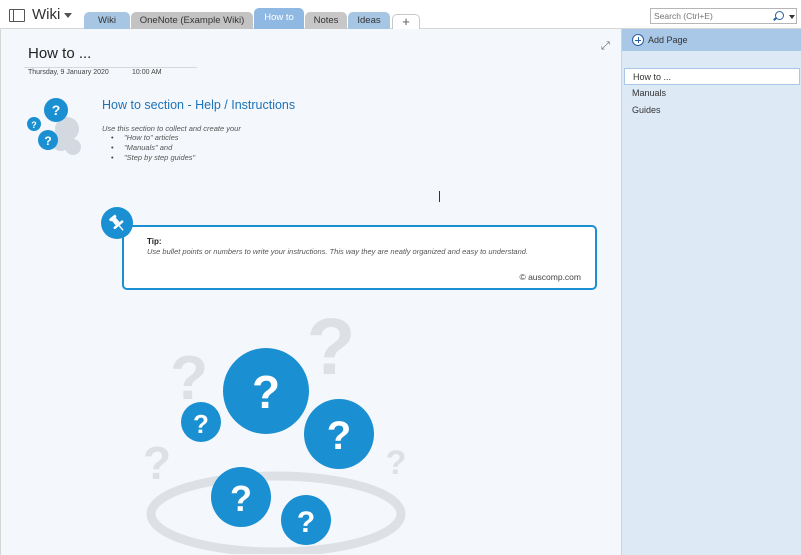 The width and height of the screenshot is (801, 555). I want to click on section-heading: How to section - Help / Instructions, so click(198, 105).